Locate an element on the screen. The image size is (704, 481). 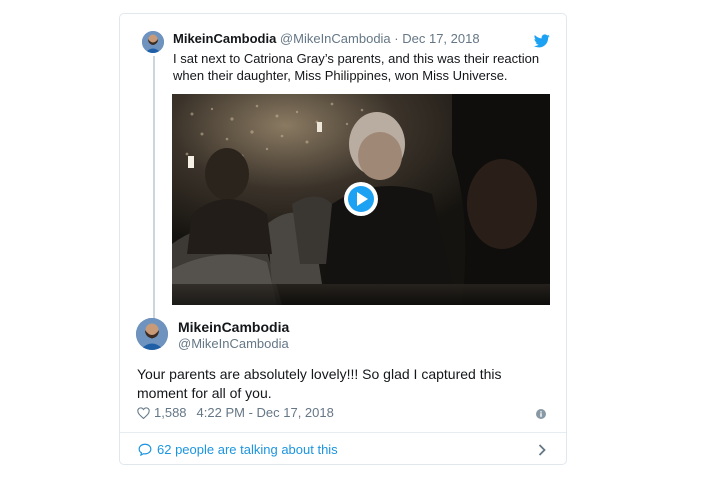
play-button-icon is located at coordinates (361, 199).